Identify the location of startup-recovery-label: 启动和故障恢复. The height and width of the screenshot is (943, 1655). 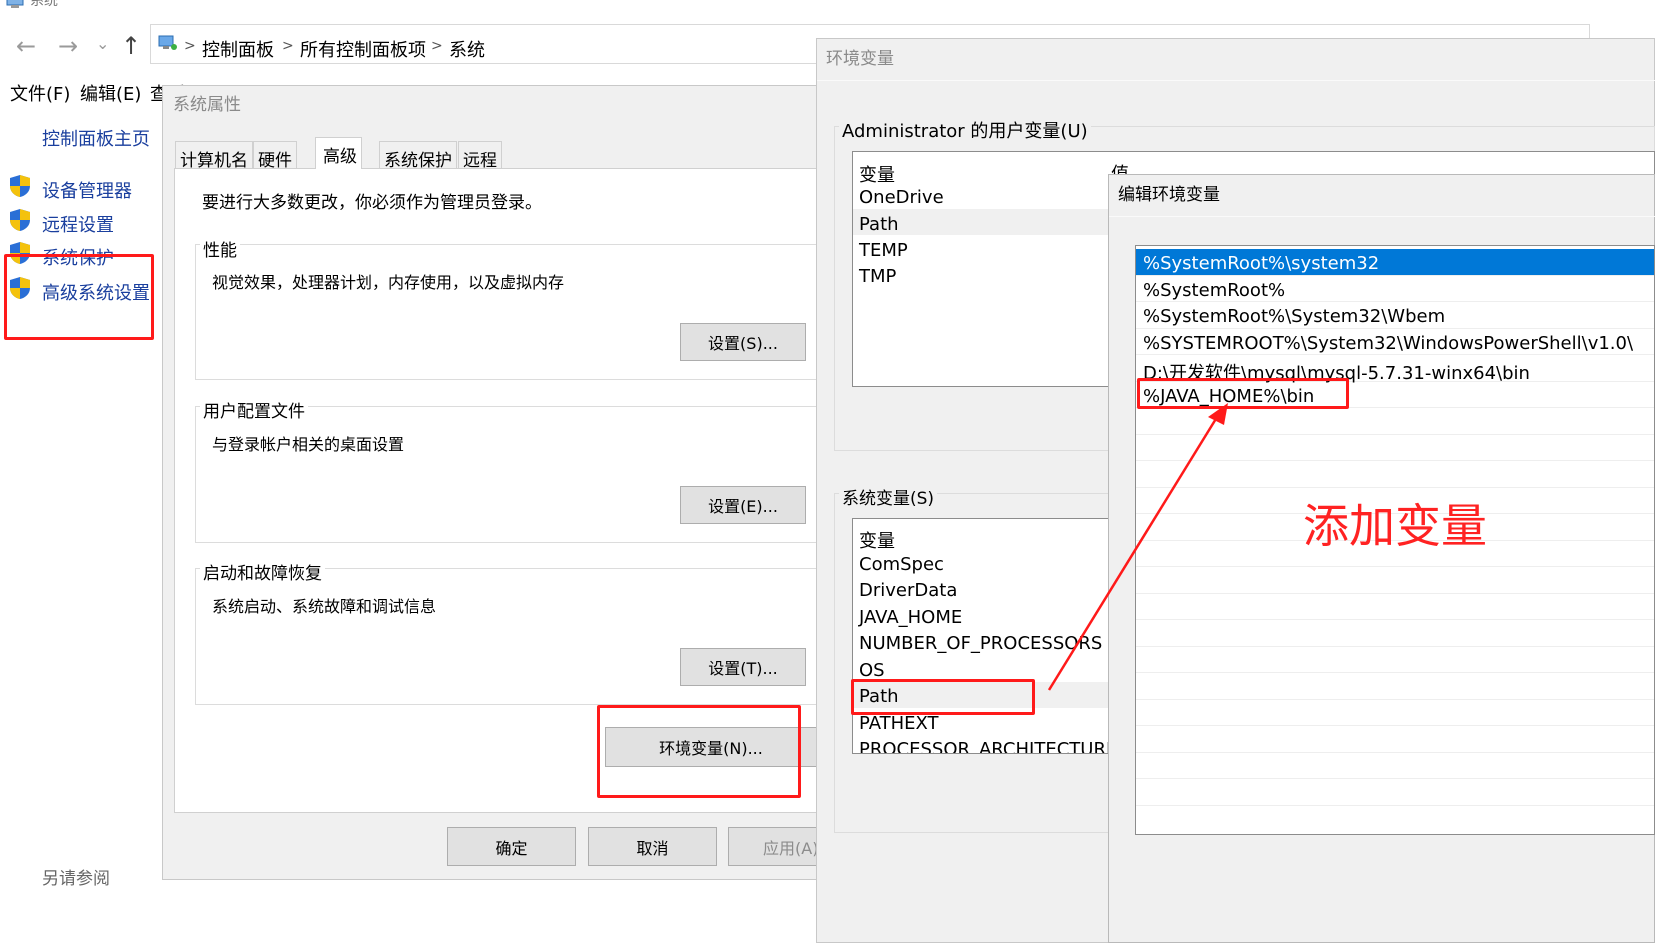
(262, 571).